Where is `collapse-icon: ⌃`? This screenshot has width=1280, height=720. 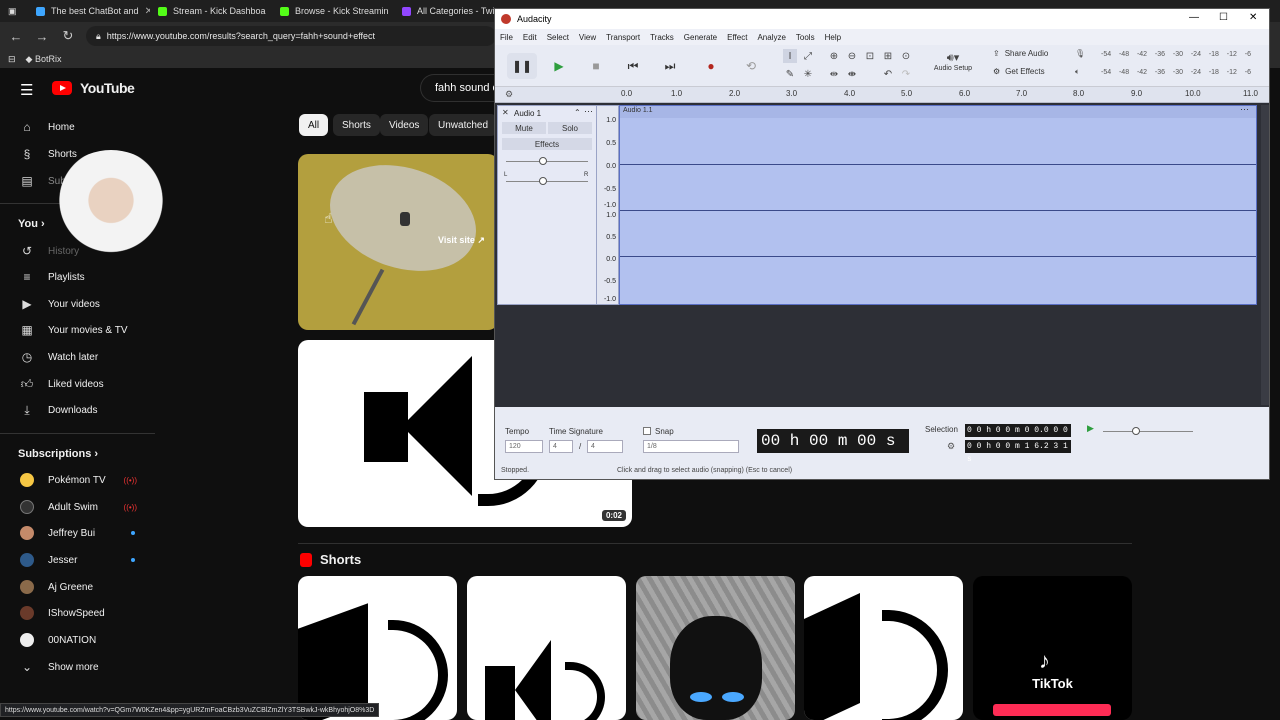
collapse-icon: ⌃ is located at coordinates (577, 112).